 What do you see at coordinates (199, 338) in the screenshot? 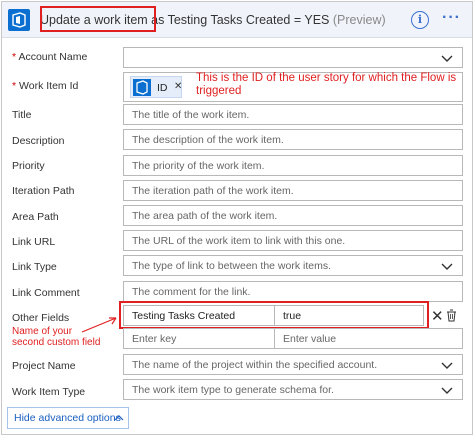
I see `other-fields-new-key-input: Enter key` at bounding box center [199, 338].